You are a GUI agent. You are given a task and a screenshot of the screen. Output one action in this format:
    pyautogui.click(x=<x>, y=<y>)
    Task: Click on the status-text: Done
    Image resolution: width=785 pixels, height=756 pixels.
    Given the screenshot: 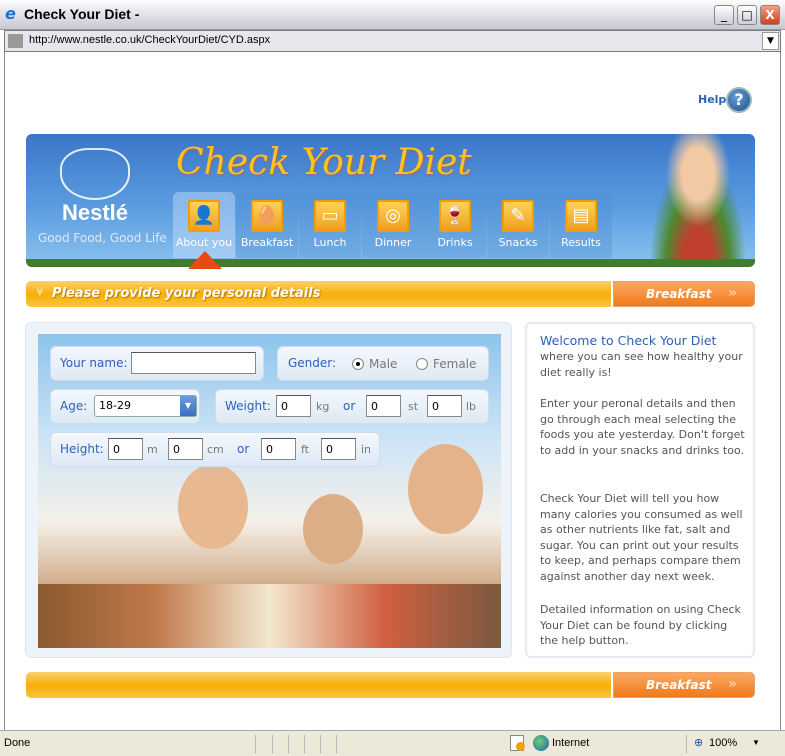 What is the action you would take?
    pyautogui.click(x=17, y=743)
    